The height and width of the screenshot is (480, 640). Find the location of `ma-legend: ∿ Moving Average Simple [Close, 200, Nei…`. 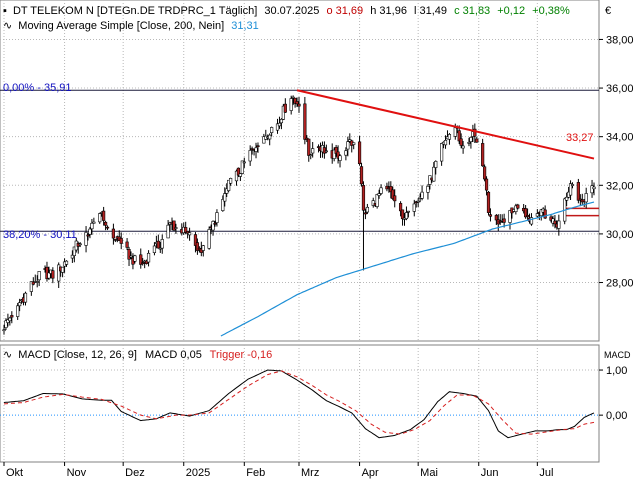

ma-legend: ∿ Moving Average Simple [Close, 200, Nei… is located at coordinates (131, 26).